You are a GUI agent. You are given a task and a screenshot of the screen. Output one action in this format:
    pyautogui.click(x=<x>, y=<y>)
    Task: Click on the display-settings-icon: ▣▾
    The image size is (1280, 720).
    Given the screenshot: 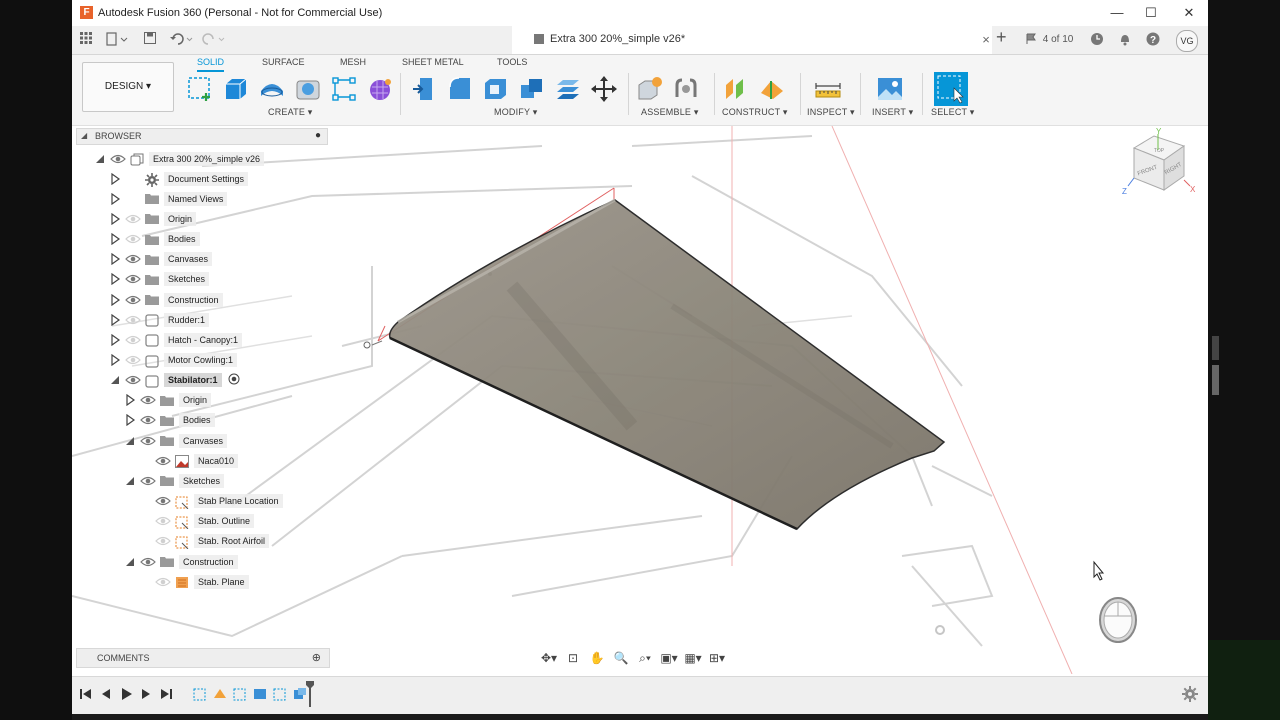 What is the action you would take?
    pyautogui.click(x=669, y=658)
    